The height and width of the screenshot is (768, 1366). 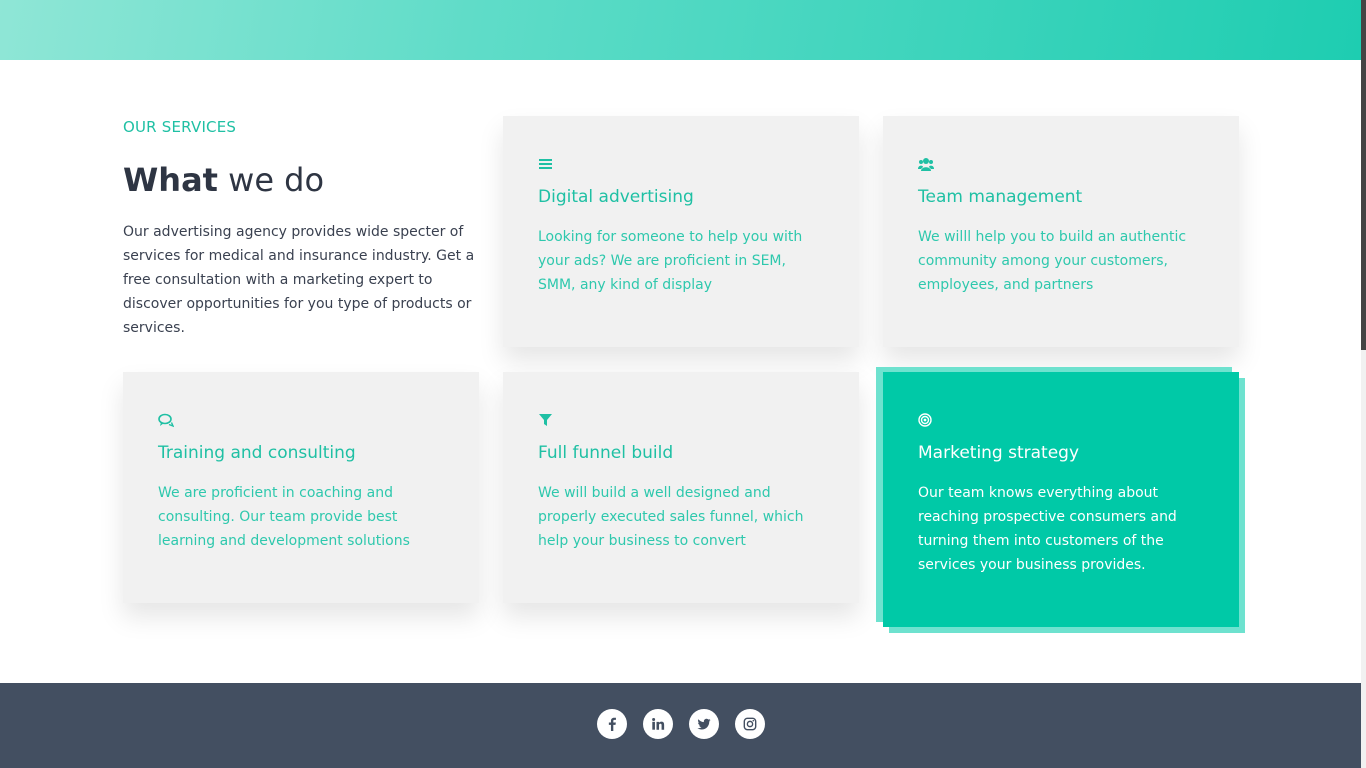 What do you see at coordinates (926, 164) in the screenshot?
I see `users-icon` at bounding box center [926, 164].